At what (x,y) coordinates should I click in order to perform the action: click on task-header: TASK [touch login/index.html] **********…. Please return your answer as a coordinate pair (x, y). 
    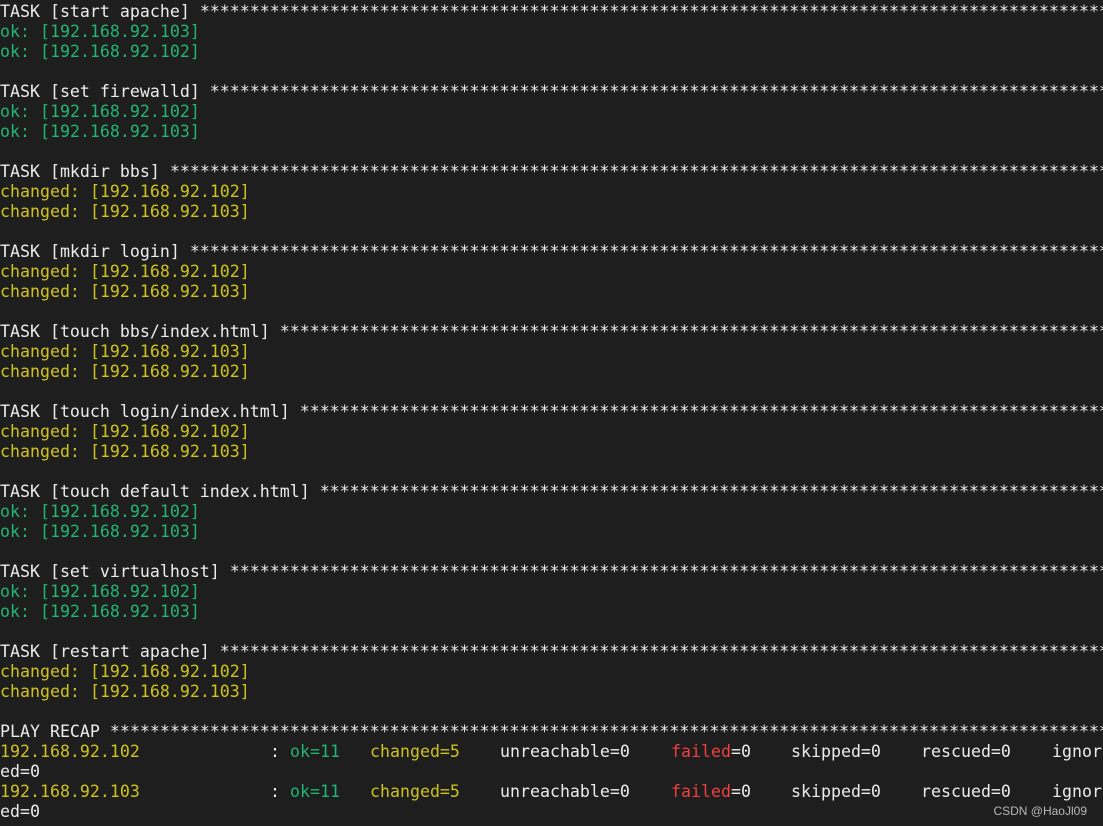
    Looking at the image, I should click on (551, 412).